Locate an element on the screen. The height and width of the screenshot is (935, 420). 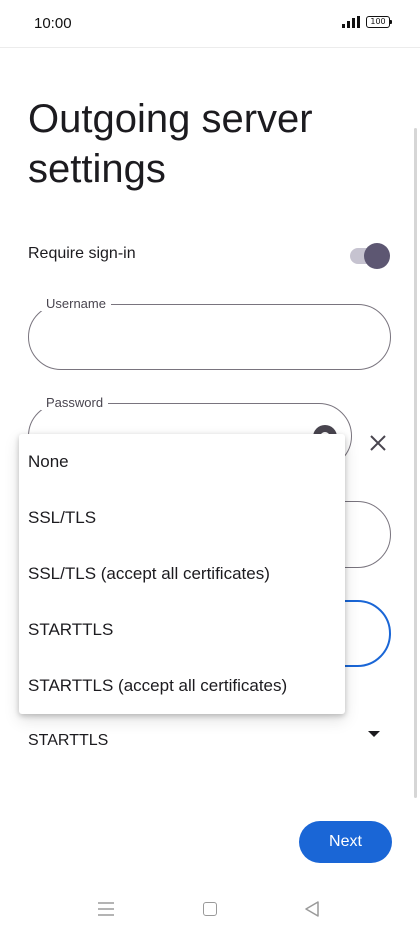
menu-item-starttls: STARTTLS is located at coordinates (182, 630).